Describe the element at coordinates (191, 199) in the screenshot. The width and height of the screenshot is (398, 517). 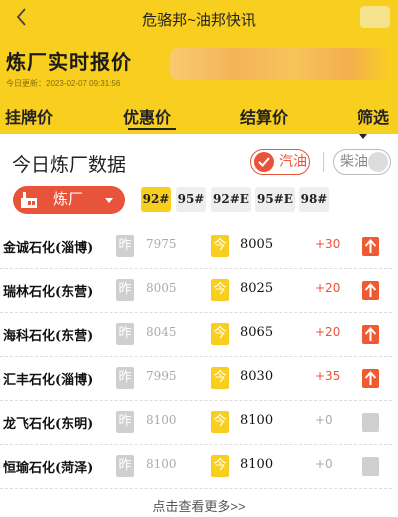
I see `grade-chip-95: 95#` at that location.